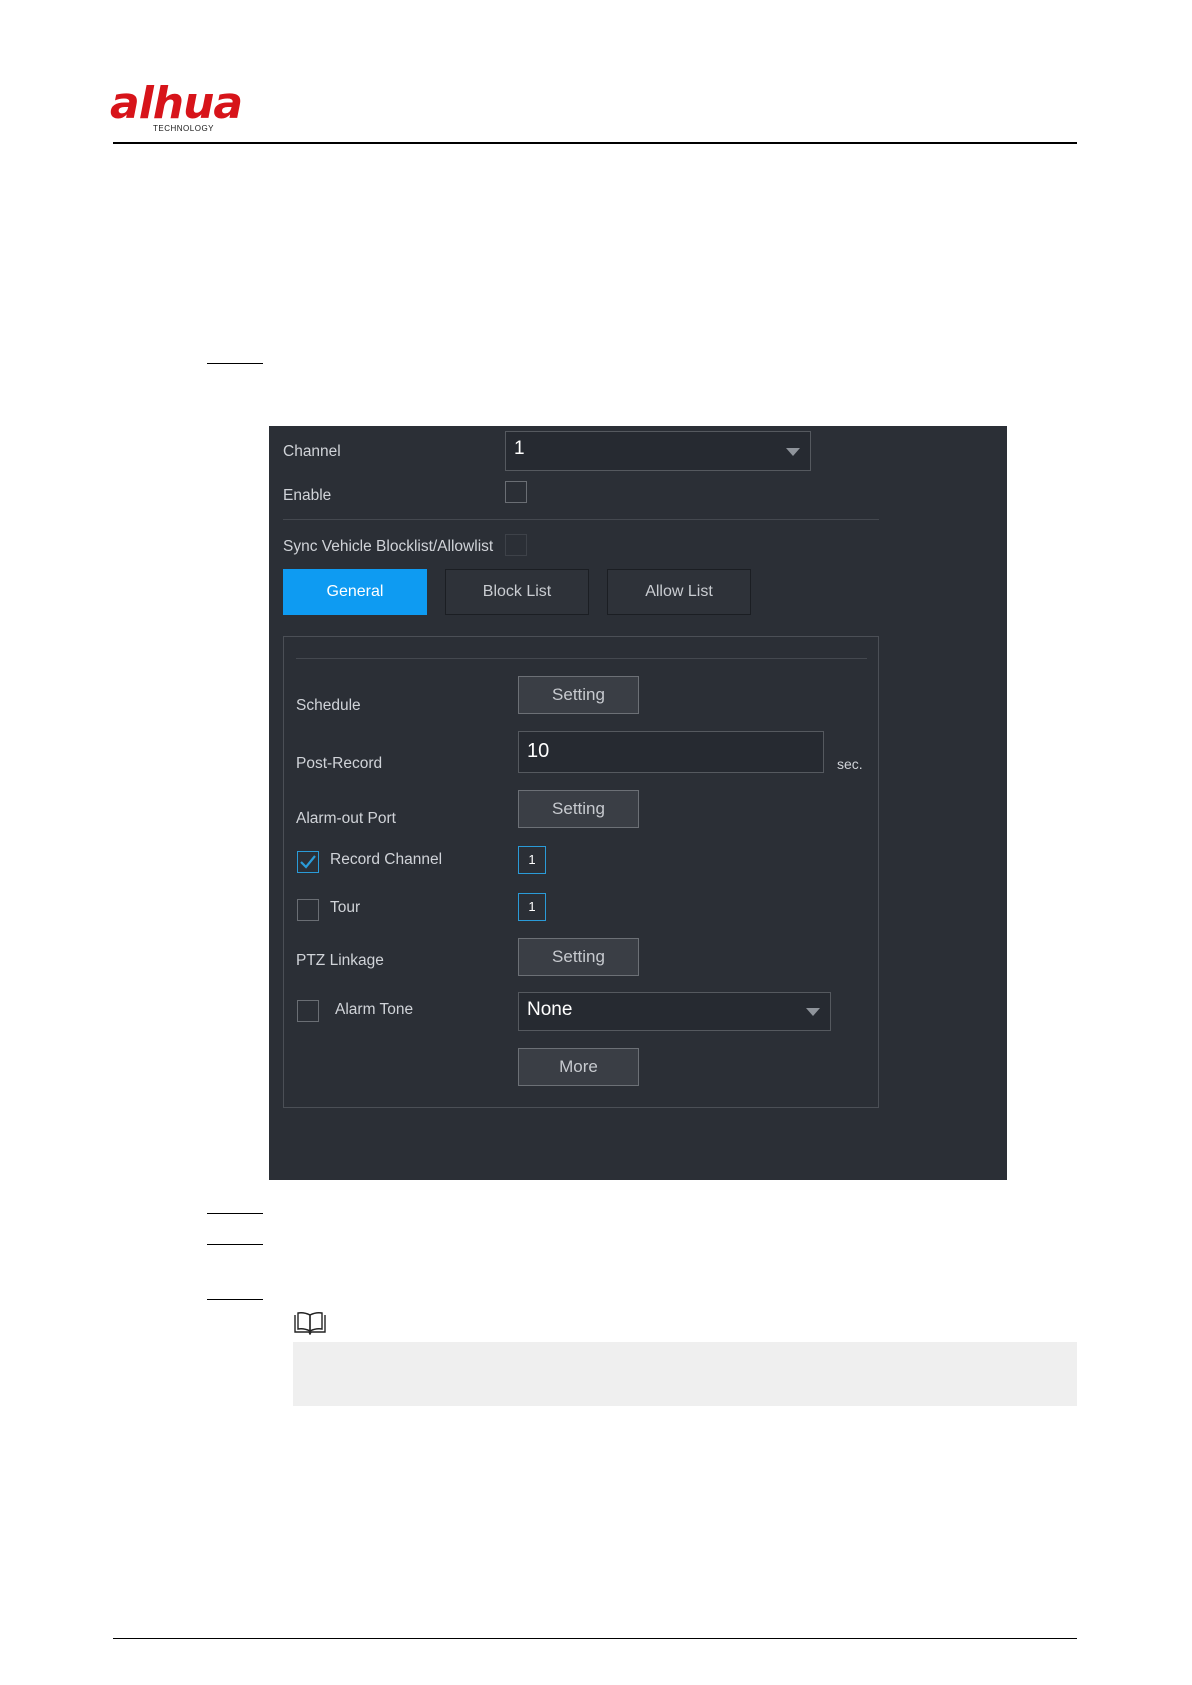  I want to click on logo-text: alhua, so click(176, 103).